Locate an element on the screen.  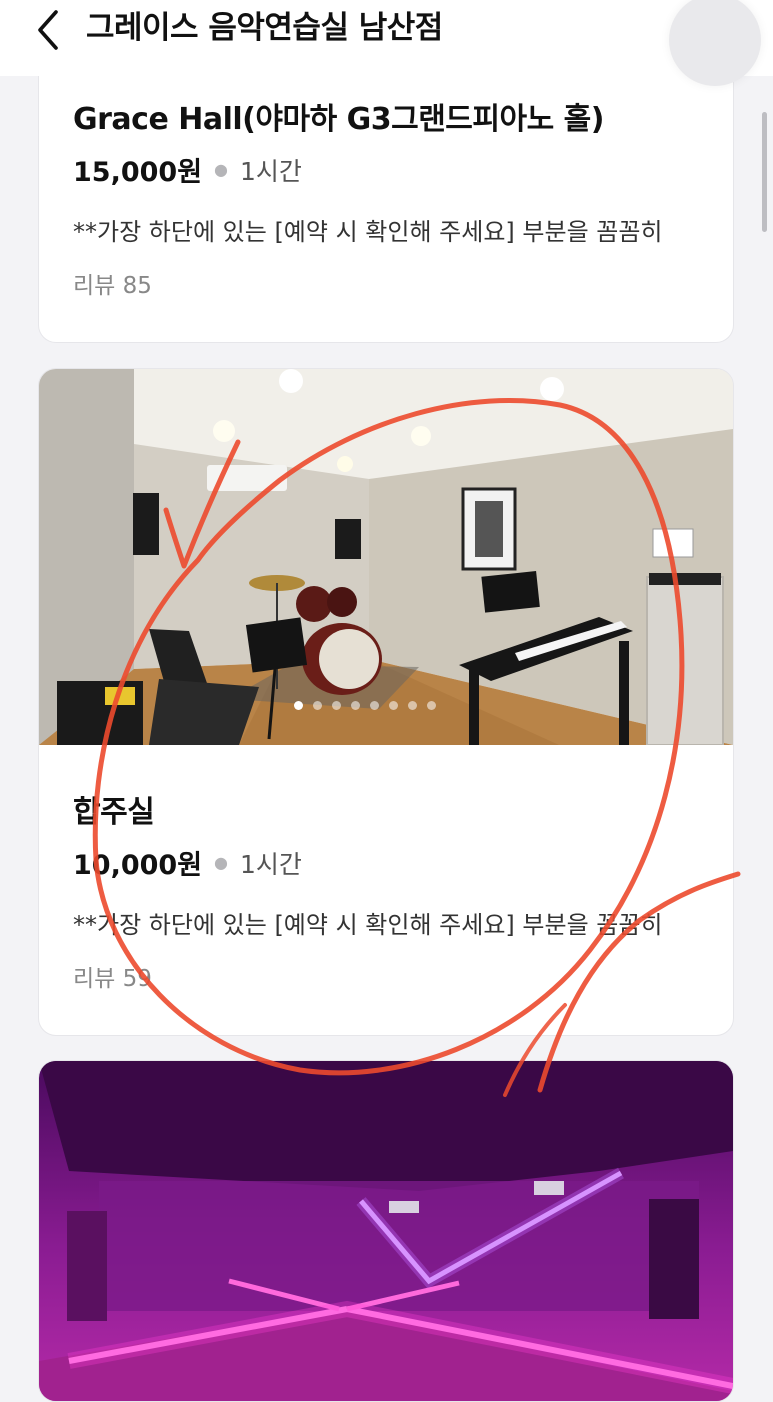
room-price: 15,000원 is located at coordinates (138, 172).